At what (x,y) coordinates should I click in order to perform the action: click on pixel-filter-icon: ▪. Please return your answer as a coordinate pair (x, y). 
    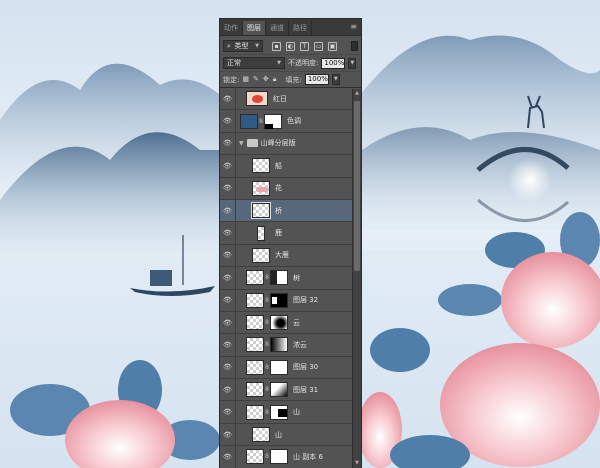
    Looking at the image, I should click on (276, 46).